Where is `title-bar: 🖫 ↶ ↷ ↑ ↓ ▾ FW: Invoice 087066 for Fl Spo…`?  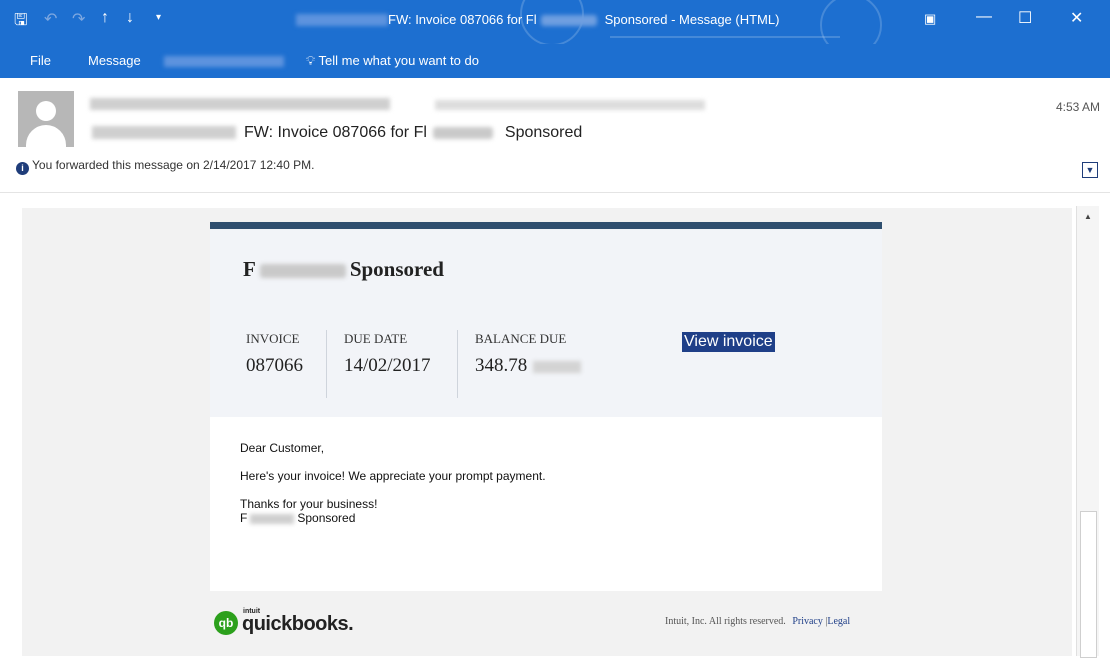
title-bar: 🖫 ↶ ↷ ↑ ↓ ▾ FW: Invoice 087066 for Fl Spo… is located at coordinates (555, 22).